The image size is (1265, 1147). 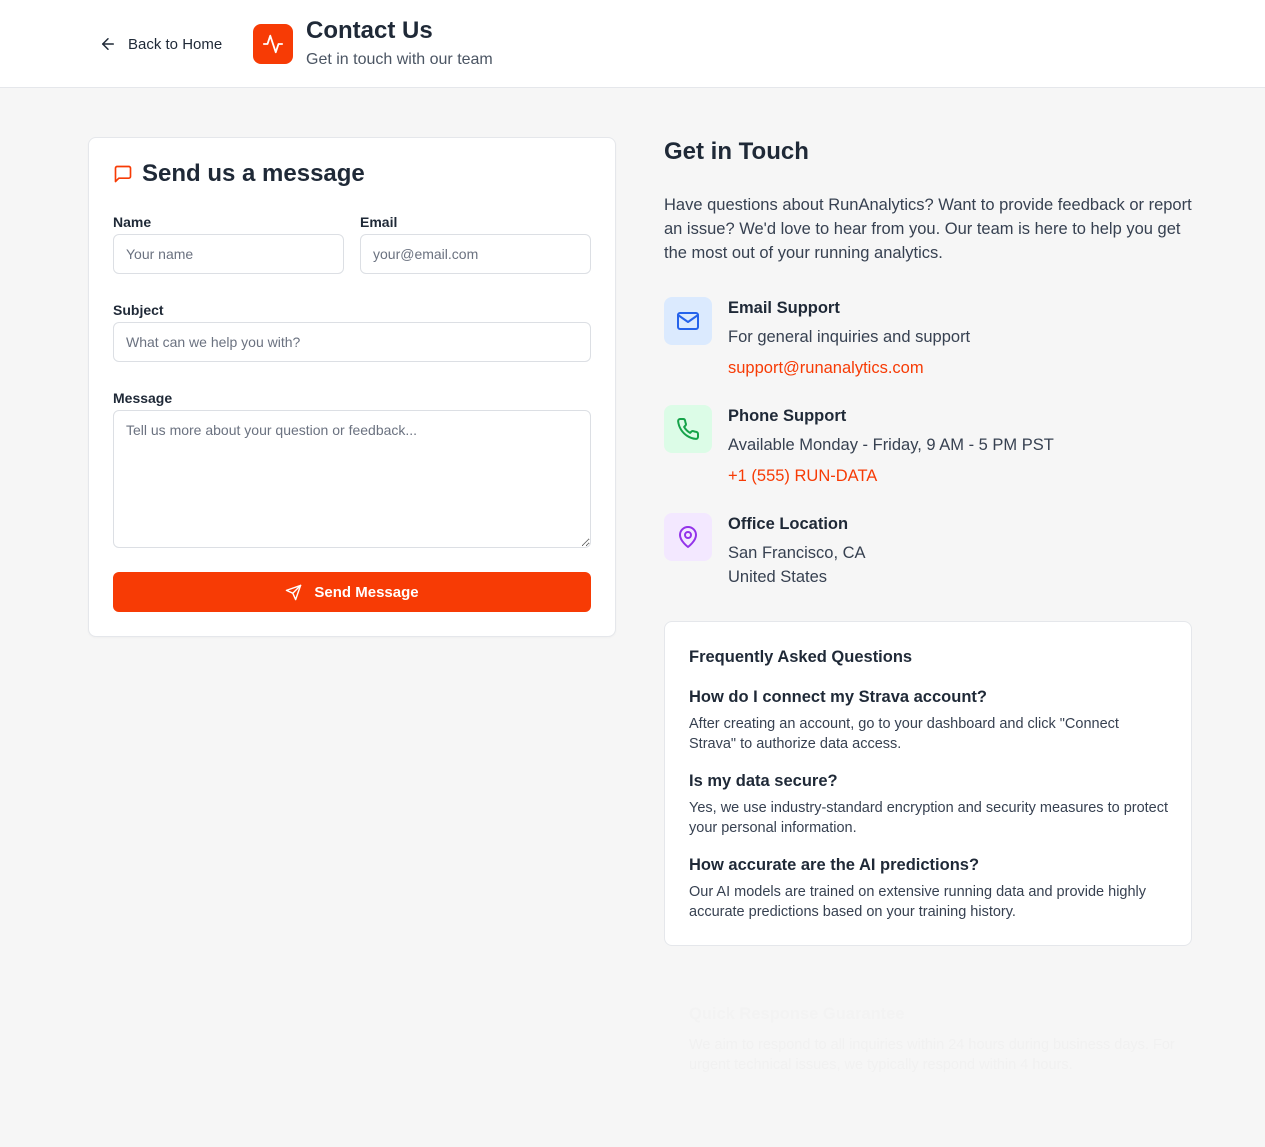 I want to click on phone-support-icon-box, so click(x=688, y=429).